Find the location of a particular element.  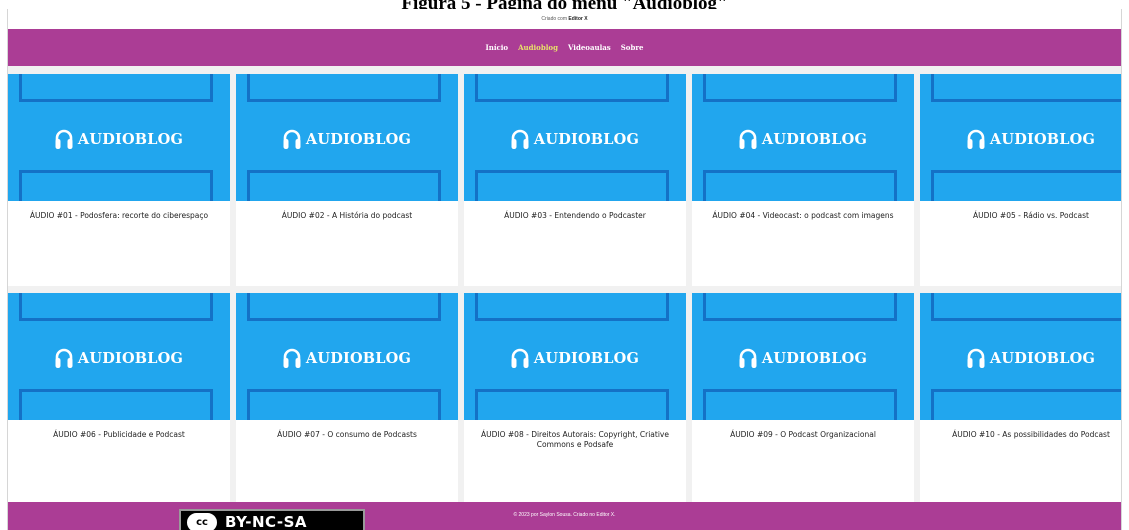

post-title: ÁUDIO #07 - O consumo de Podcasts is located at coordinates (347, 430).